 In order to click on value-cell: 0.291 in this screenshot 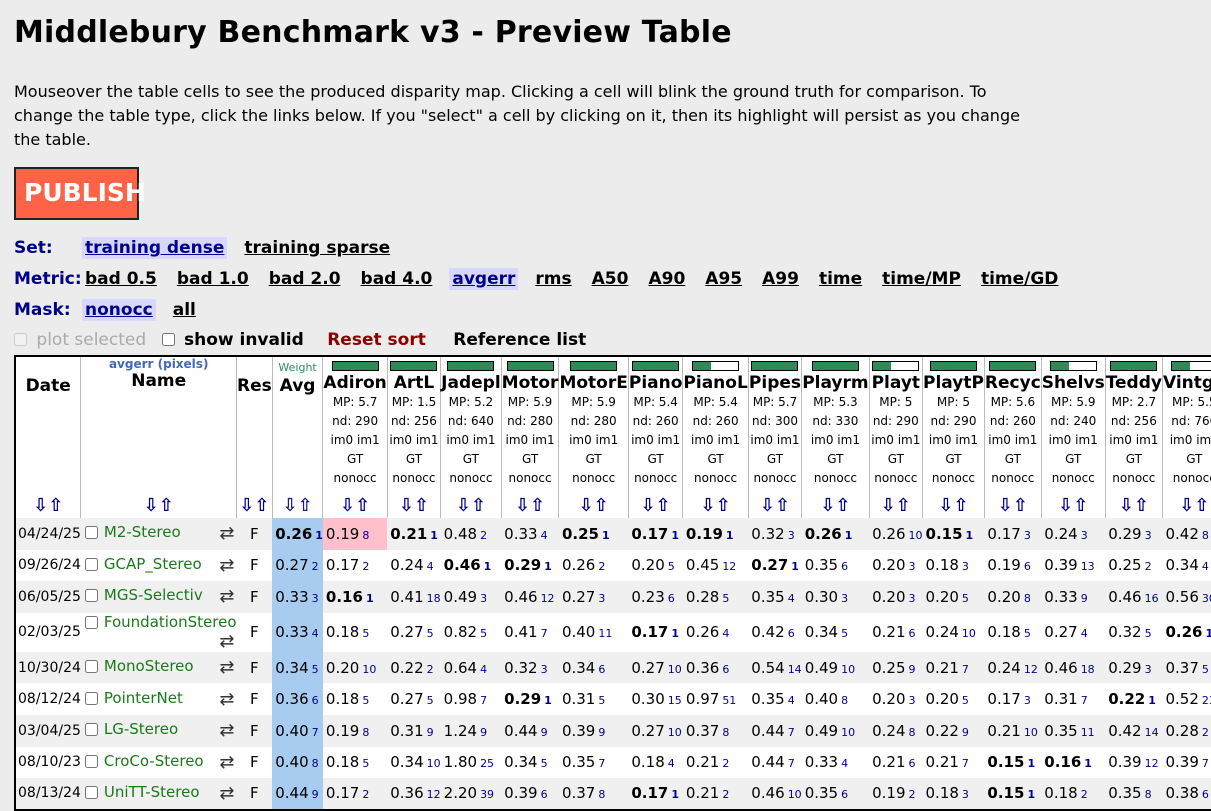, I will do `click(530, 566)`.